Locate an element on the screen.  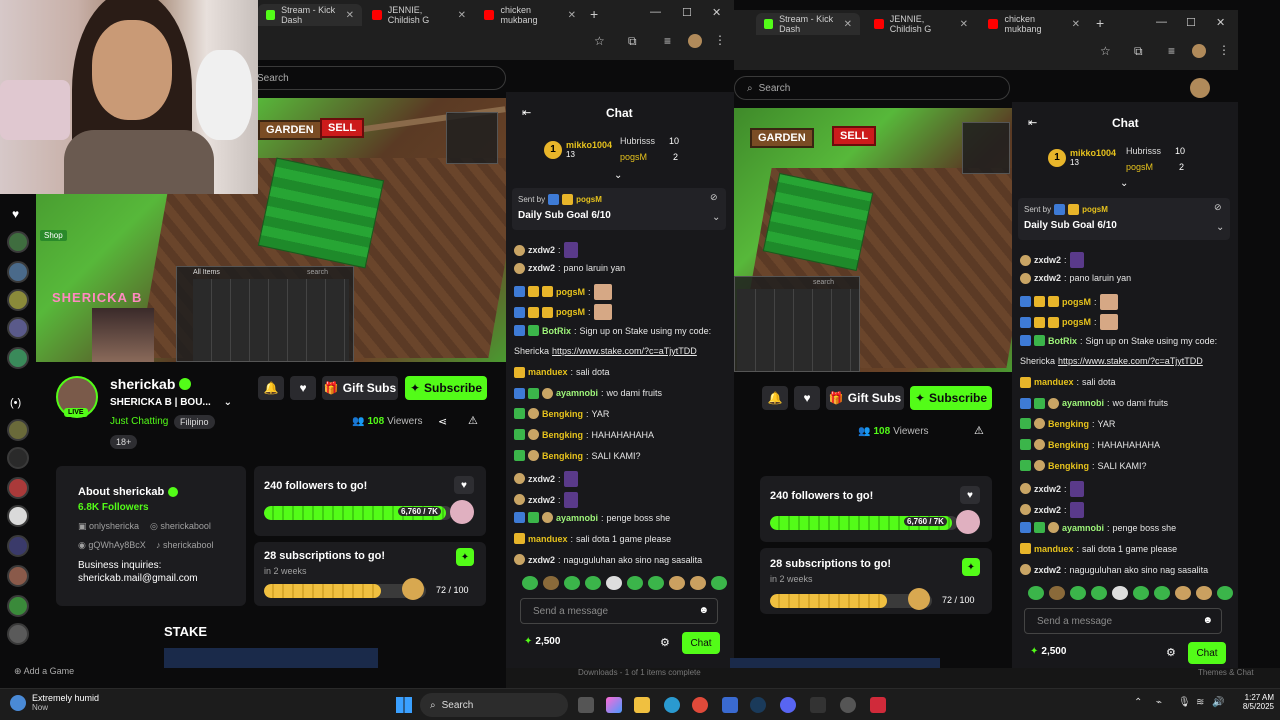
steam-icon is located at coordinates (758, 705).